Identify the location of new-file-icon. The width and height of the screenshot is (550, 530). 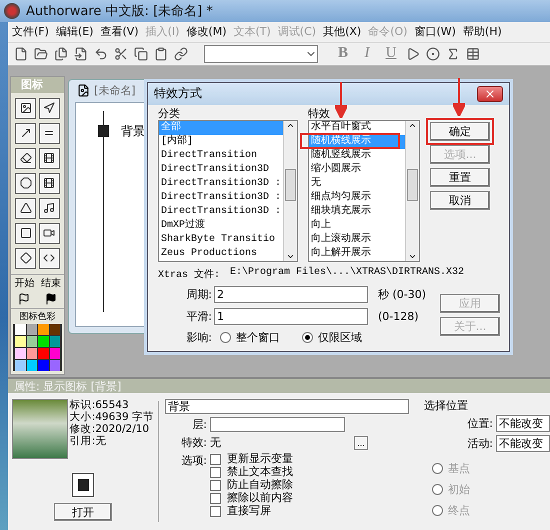
(21, 53).